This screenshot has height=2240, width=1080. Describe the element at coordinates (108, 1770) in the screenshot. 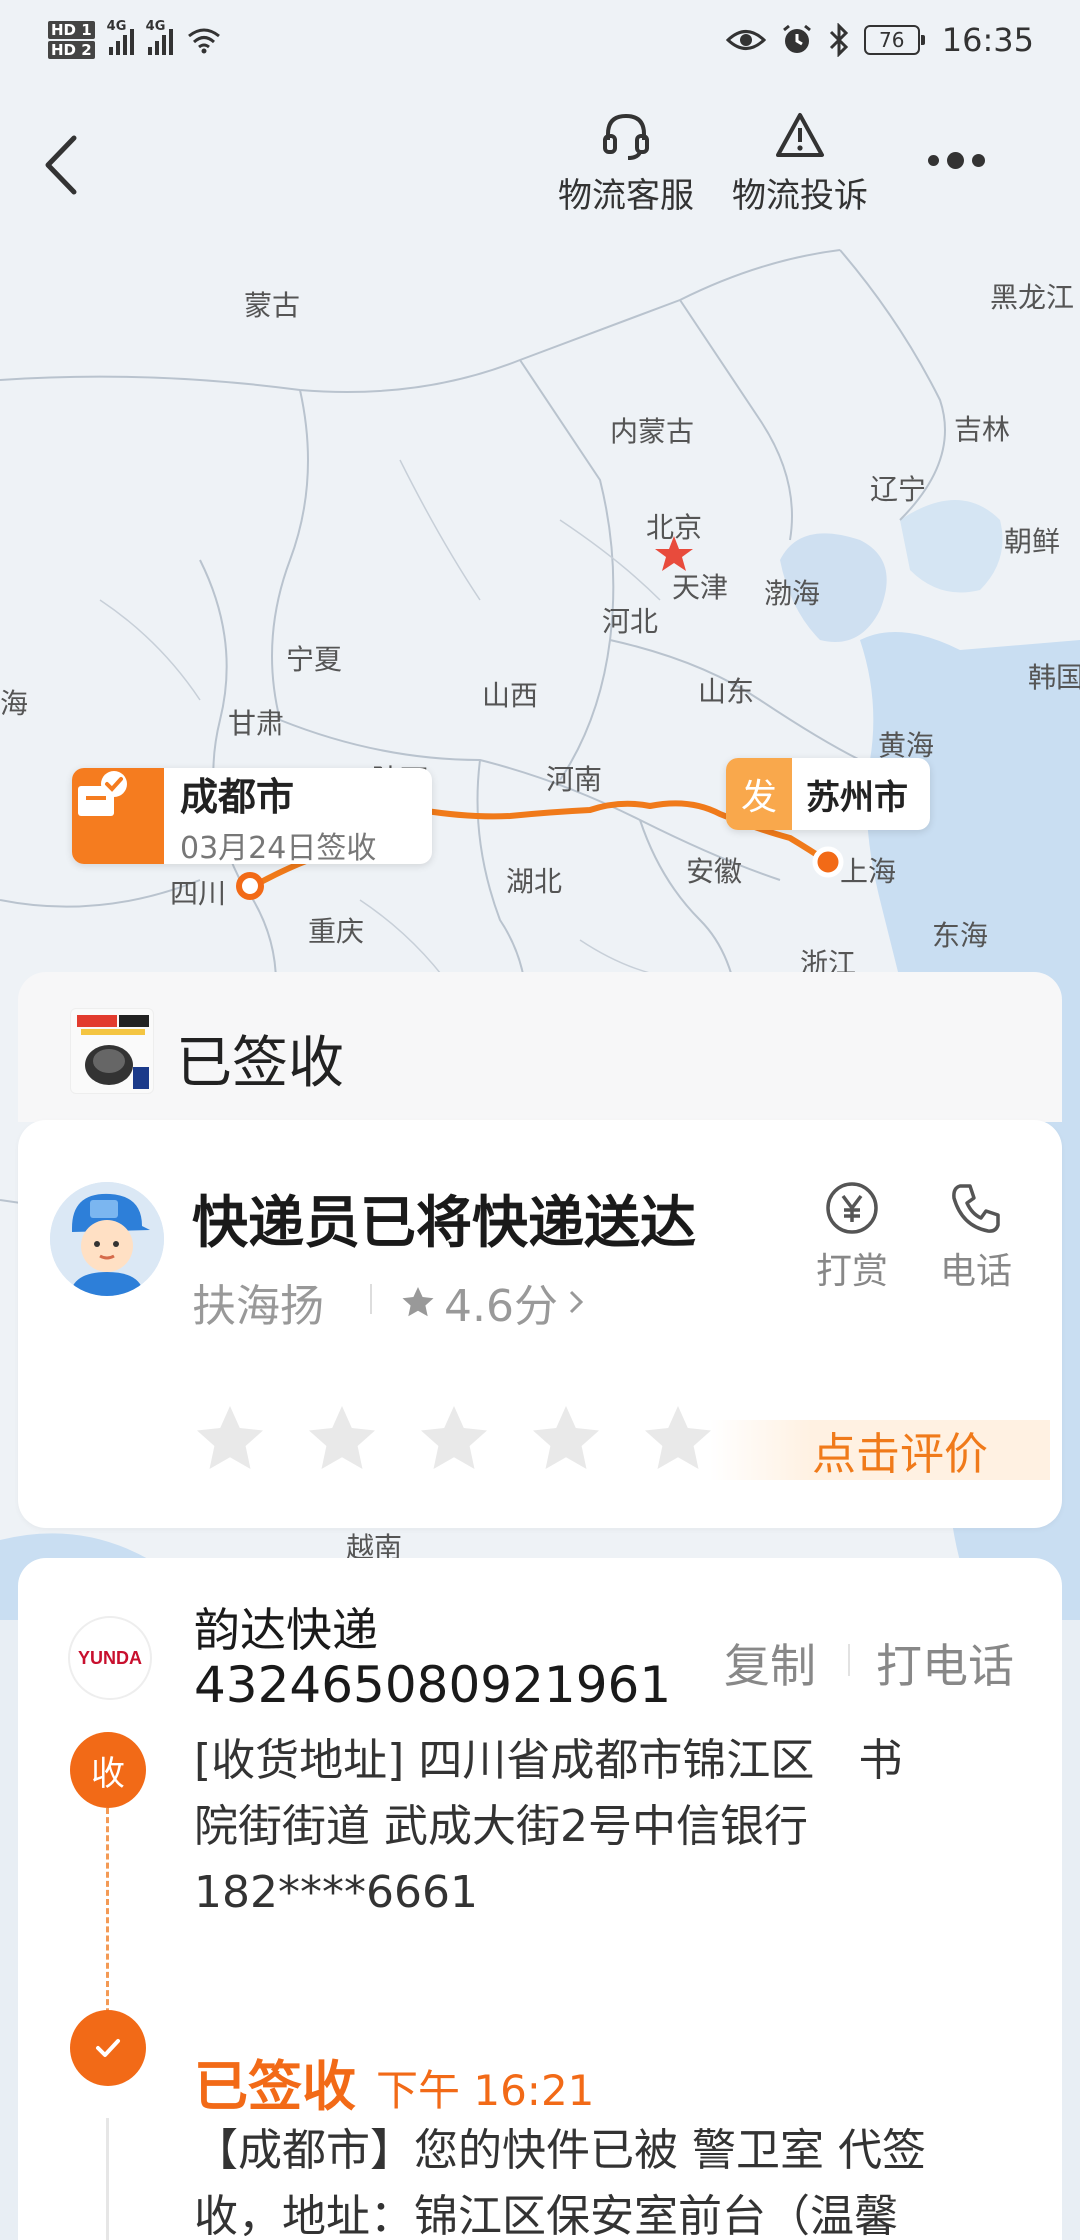

I see `receive-badge: 收` at that location.